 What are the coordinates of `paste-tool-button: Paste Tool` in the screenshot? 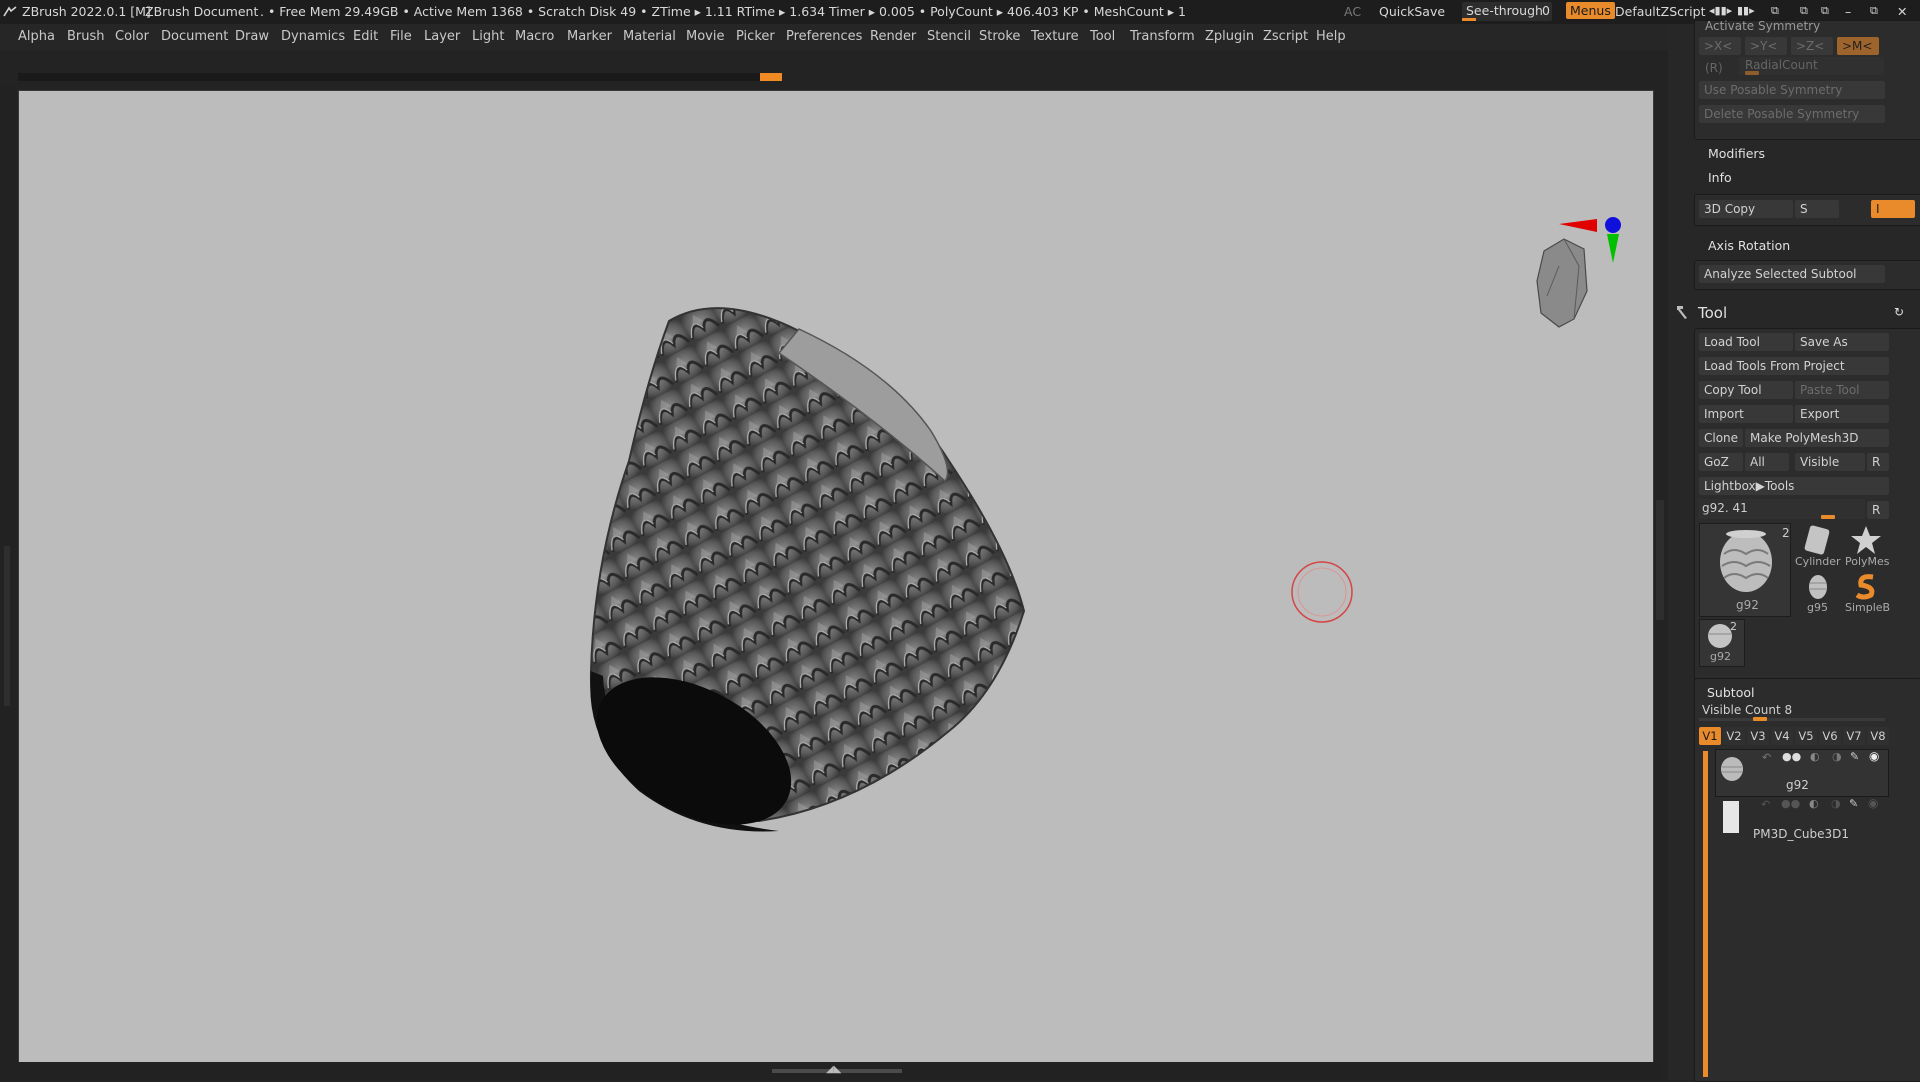 It's located at (1842, 390).